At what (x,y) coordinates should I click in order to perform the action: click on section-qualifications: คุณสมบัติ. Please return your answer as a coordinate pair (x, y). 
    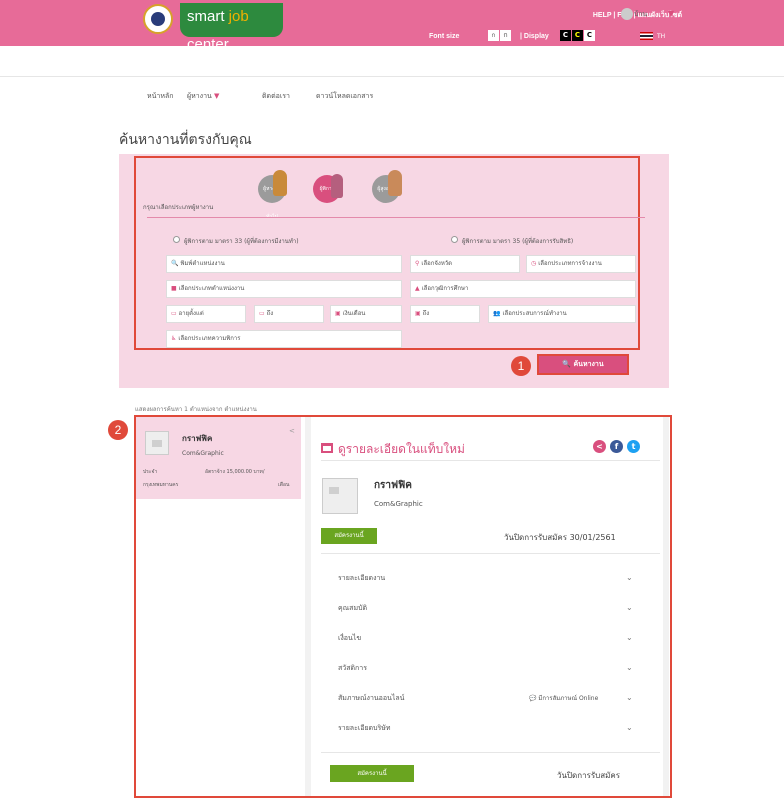
    Looking at the image, I should click on (352, 608).